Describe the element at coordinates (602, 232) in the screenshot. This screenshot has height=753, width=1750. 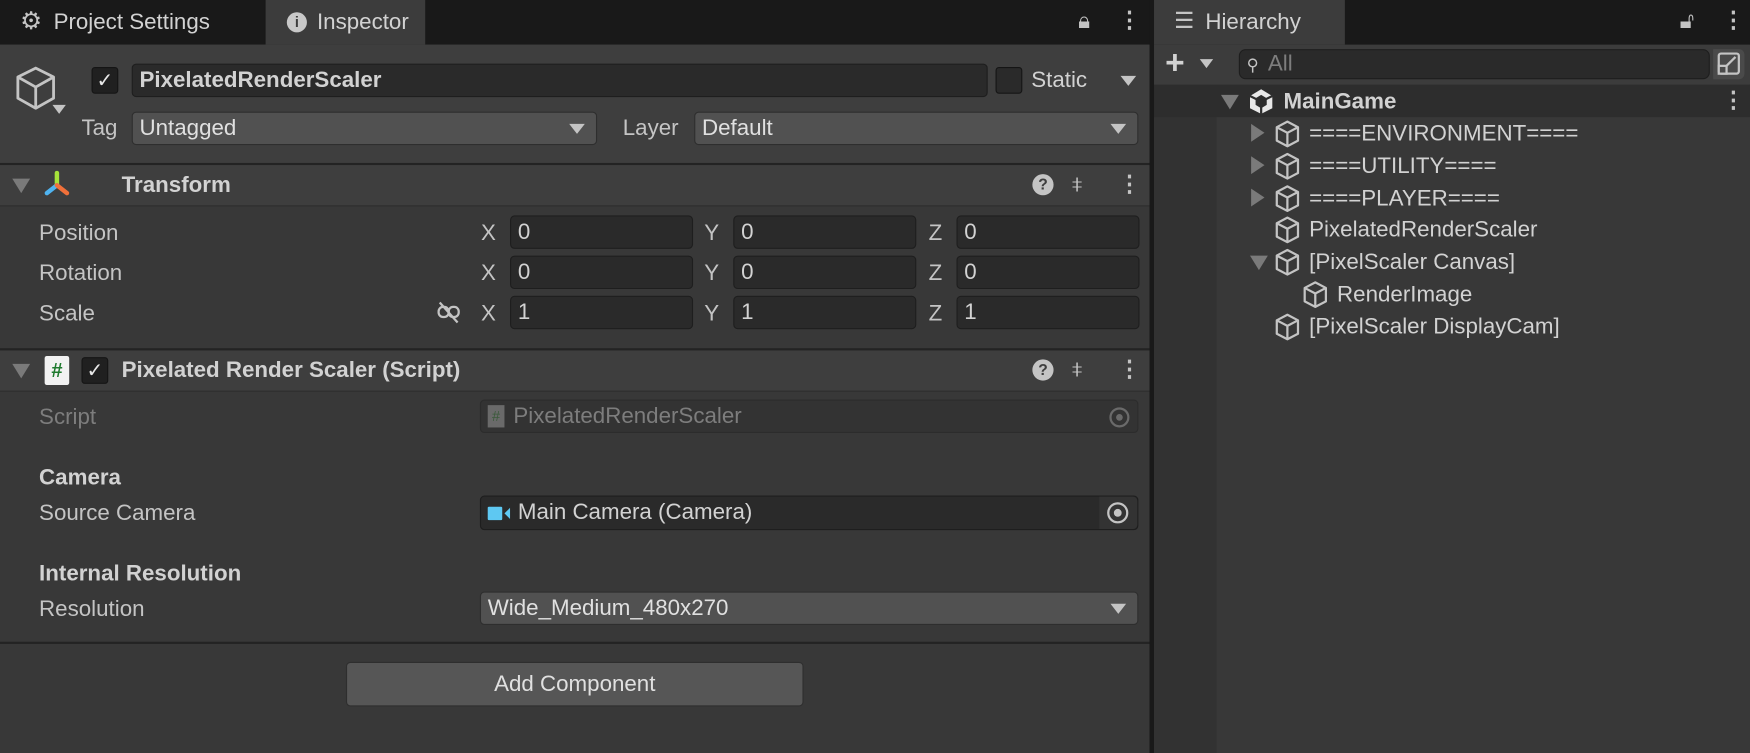
I see `position-x-input: 0` at that location.